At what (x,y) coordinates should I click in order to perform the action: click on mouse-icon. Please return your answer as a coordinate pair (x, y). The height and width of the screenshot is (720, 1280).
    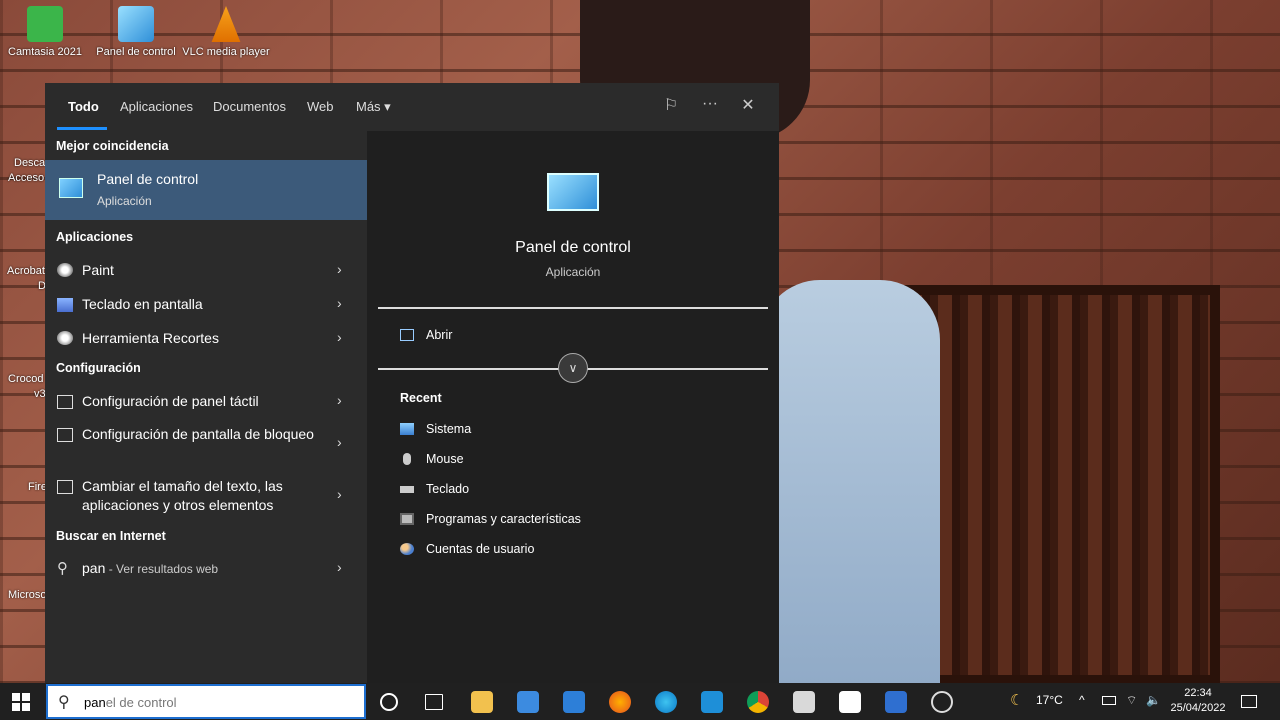
    Looking at the image, I should click on (407, 459).